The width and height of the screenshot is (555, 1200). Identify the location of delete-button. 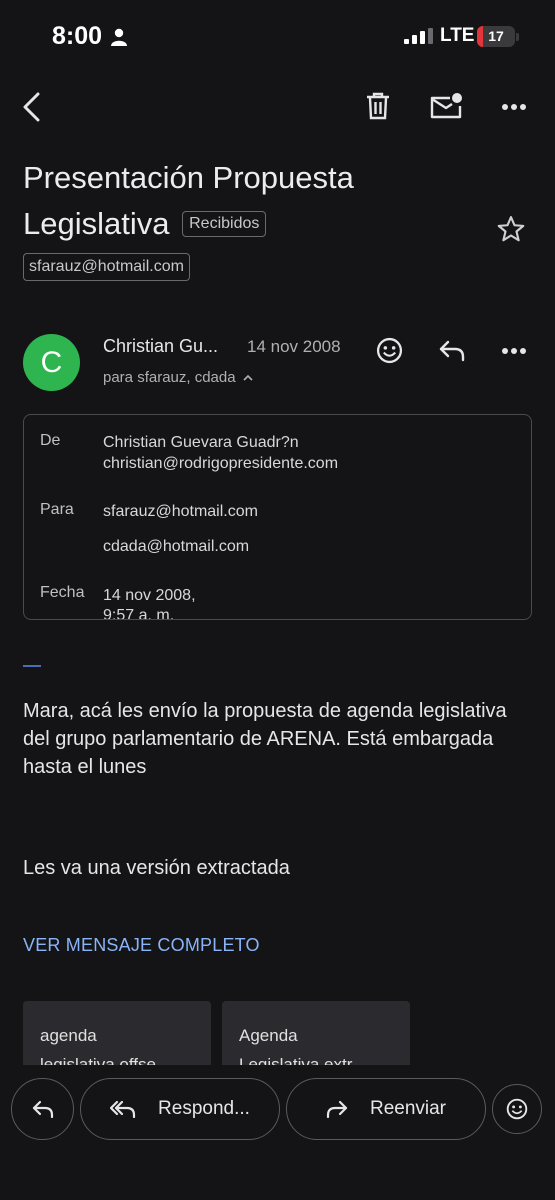
(378, 106).